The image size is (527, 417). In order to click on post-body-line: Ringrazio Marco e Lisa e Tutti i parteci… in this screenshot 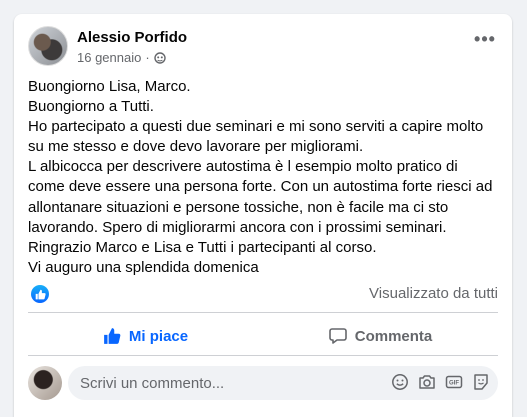, I will do `click(202, 247)`.